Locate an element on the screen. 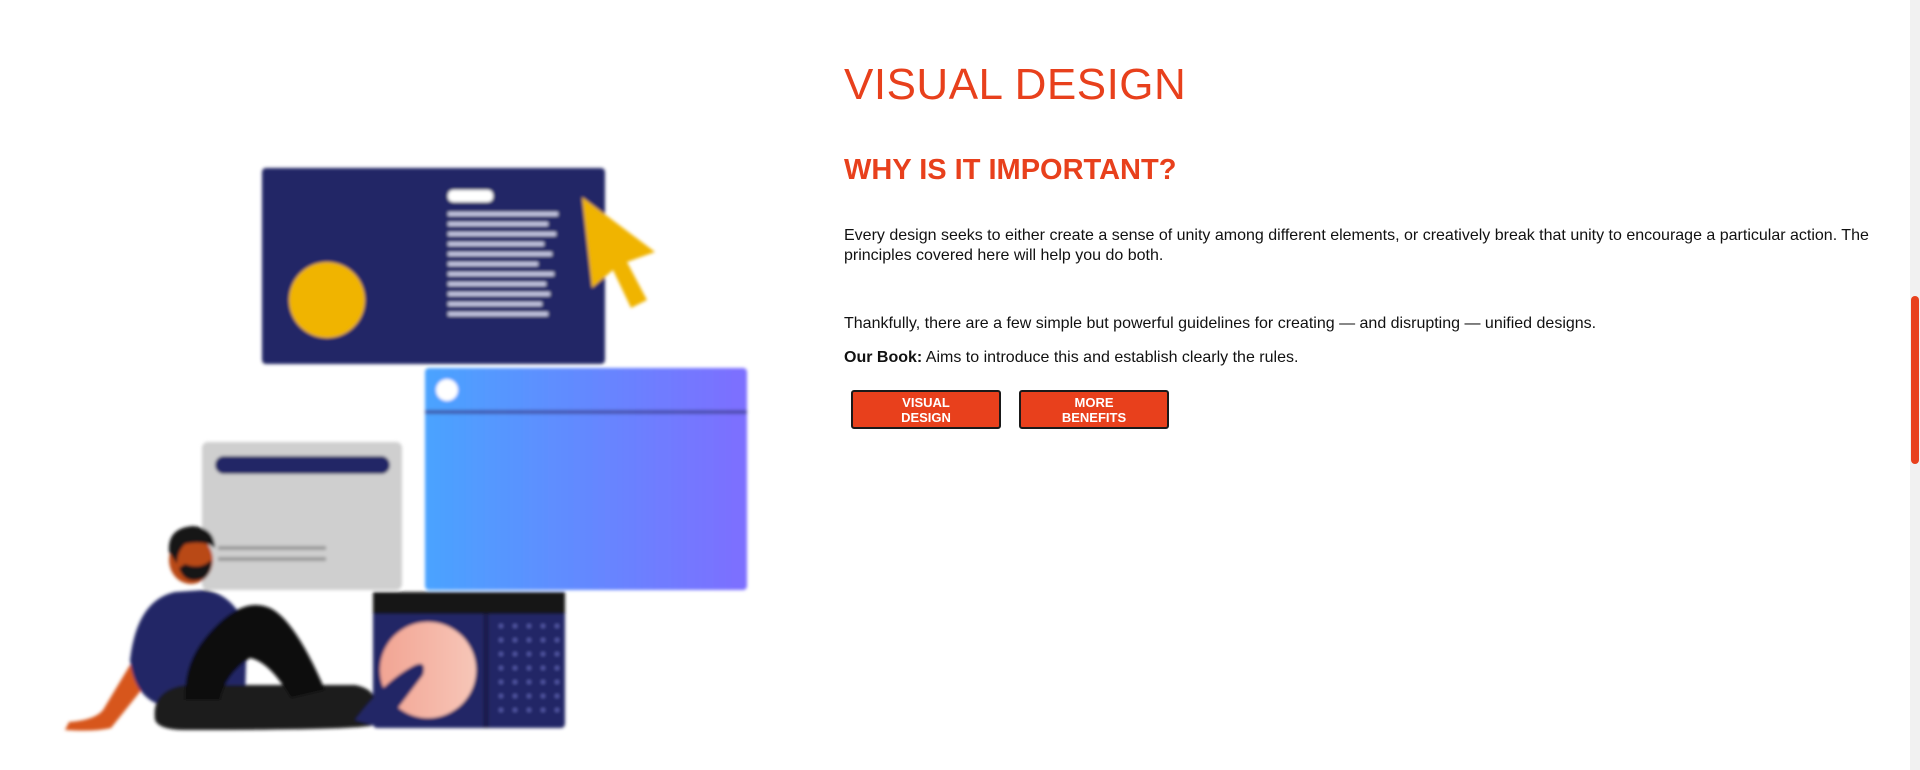  more-benefits-button: MORE BENEFITS is located at coordinates (1094, 410).